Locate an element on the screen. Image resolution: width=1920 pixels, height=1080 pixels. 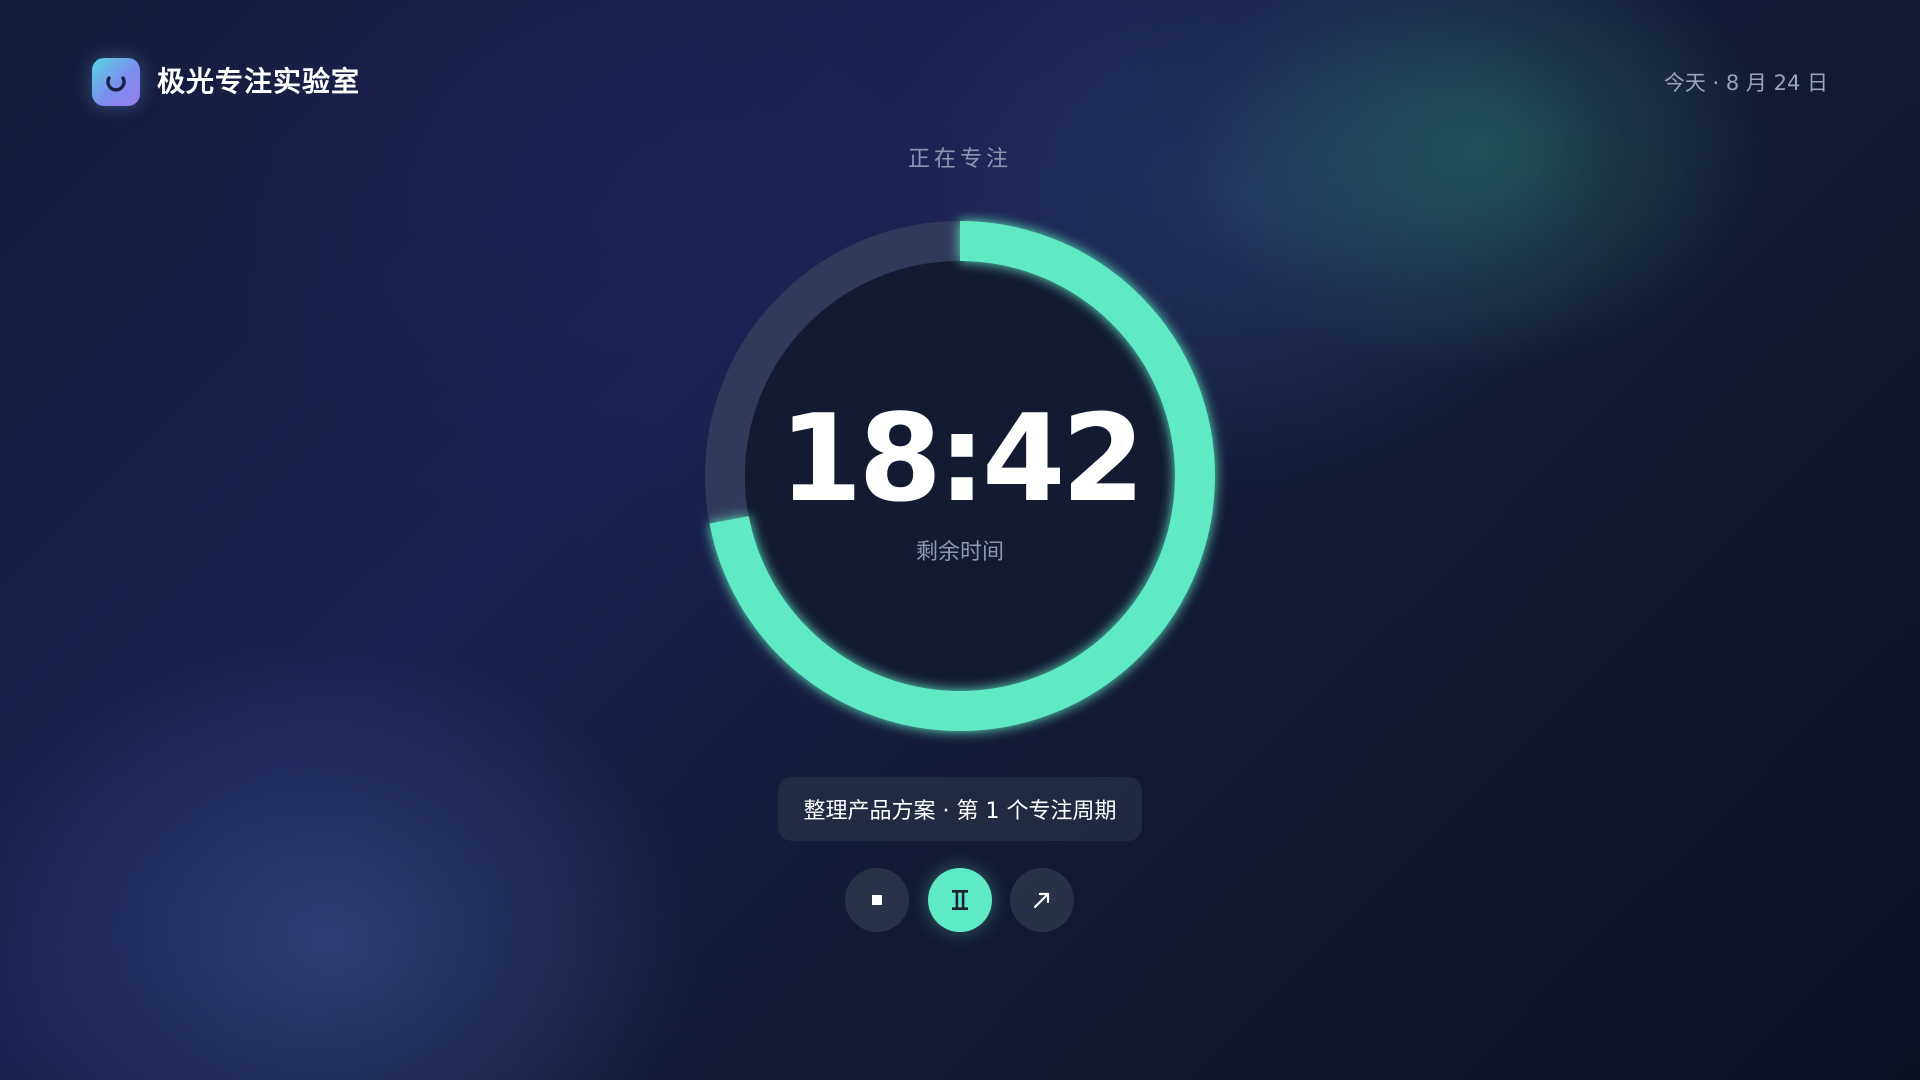
timer-caption: 剩余时间 is located at coordinates (959, 552).